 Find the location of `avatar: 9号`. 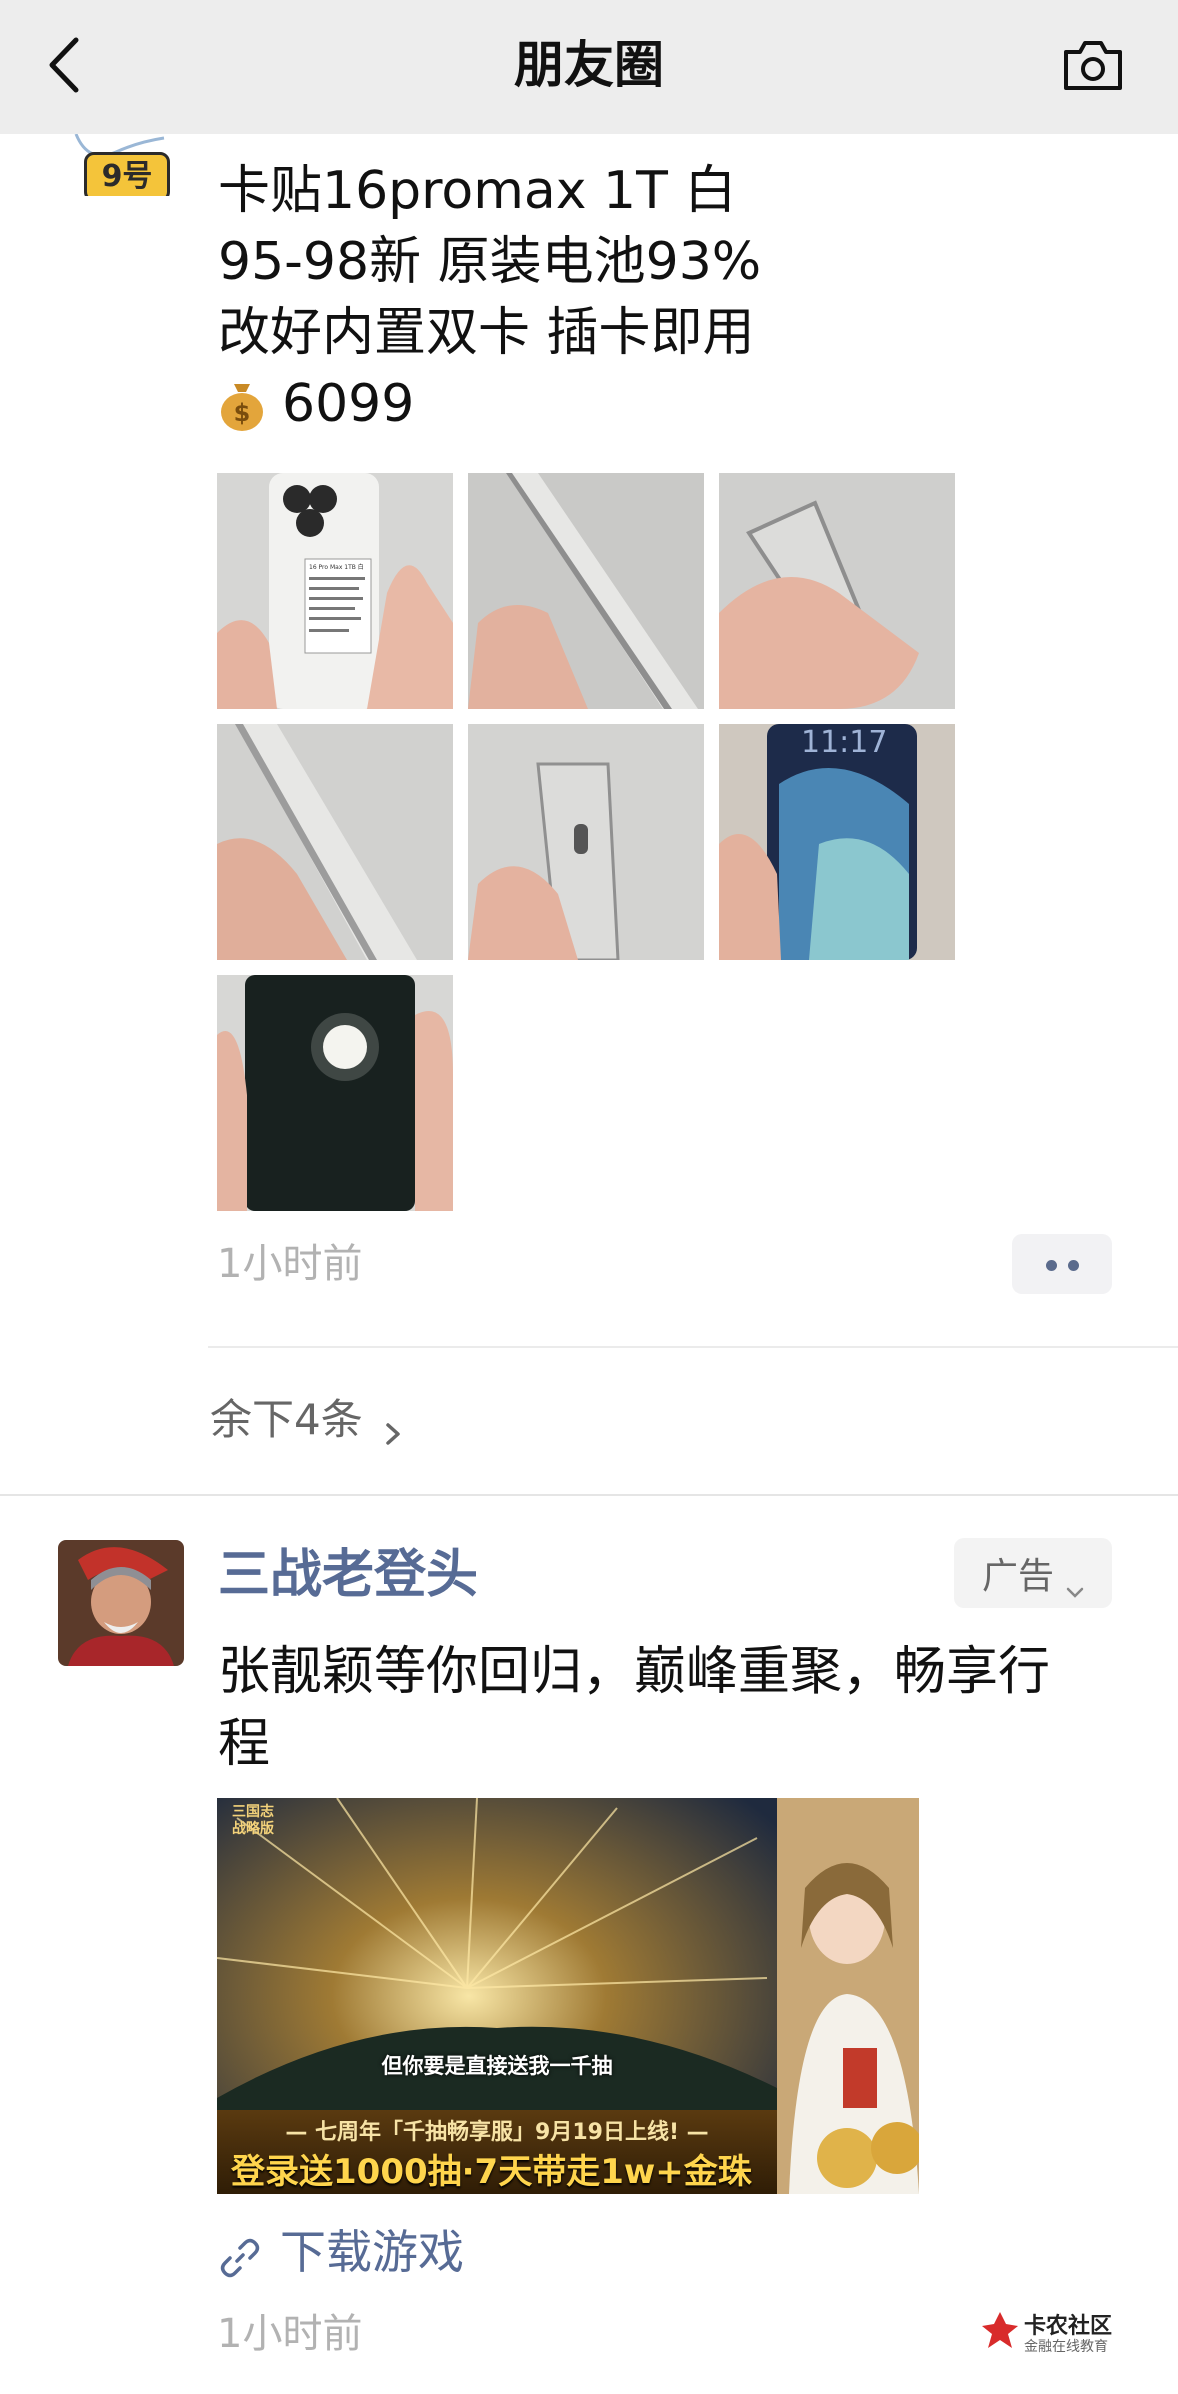

avatar: 9号 is located at coordinates (124, 165).